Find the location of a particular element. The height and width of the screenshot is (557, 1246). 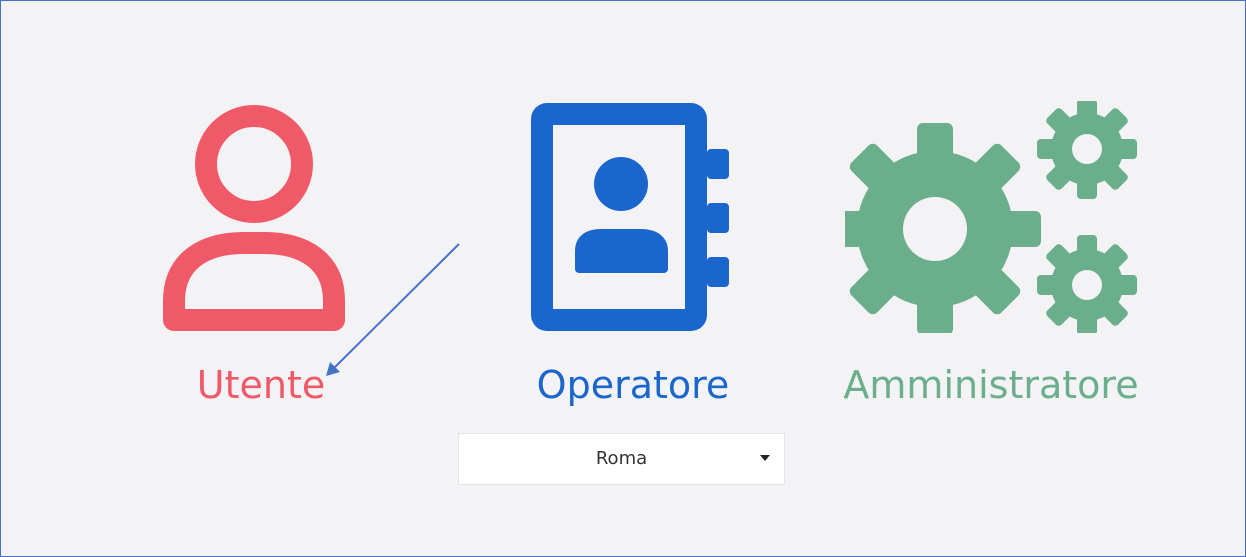

caret-down-icon is located at coordinates (765, 458).